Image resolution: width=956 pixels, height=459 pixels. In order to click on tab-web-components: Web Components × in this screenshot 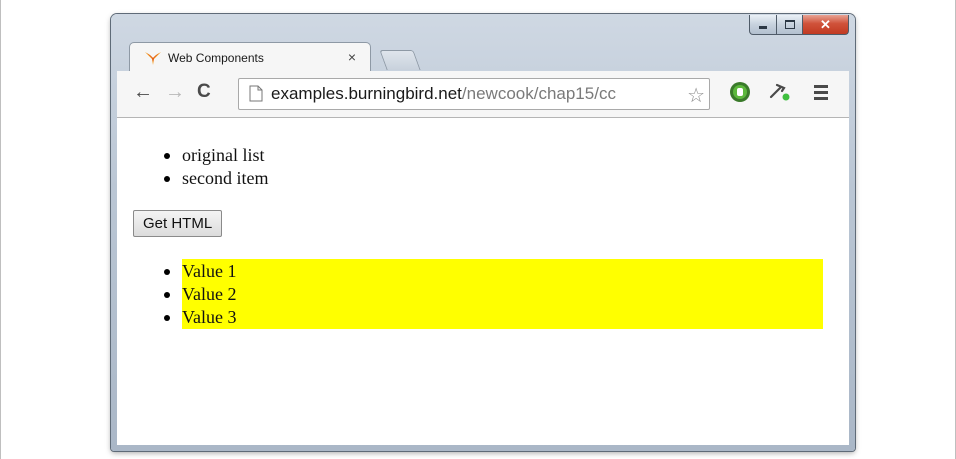, I will do `click(250, 57)`.